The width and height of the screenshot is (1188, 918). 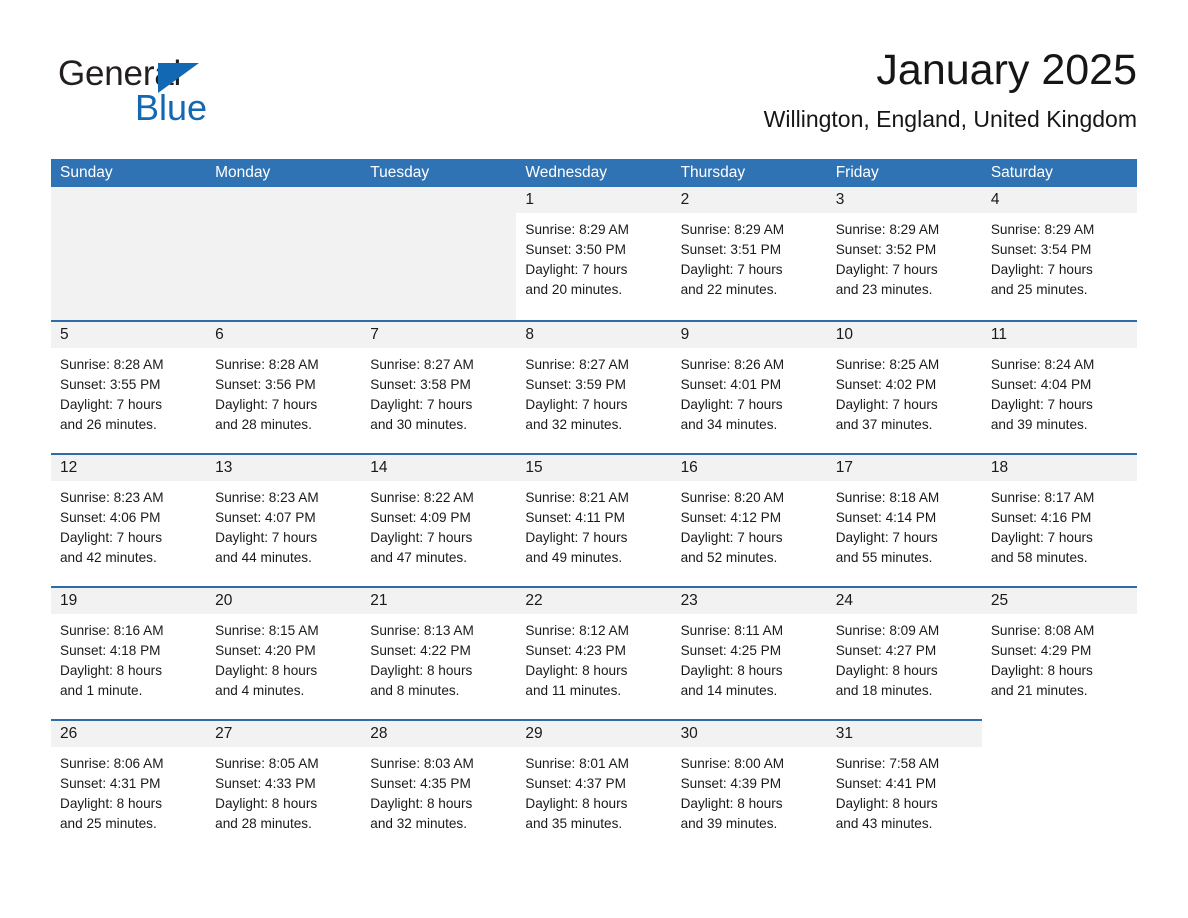 What do you see at coordinates (1059, 200) in the screenshot?
I see `day-number-band: 4` at bounding box center [1059, 200].